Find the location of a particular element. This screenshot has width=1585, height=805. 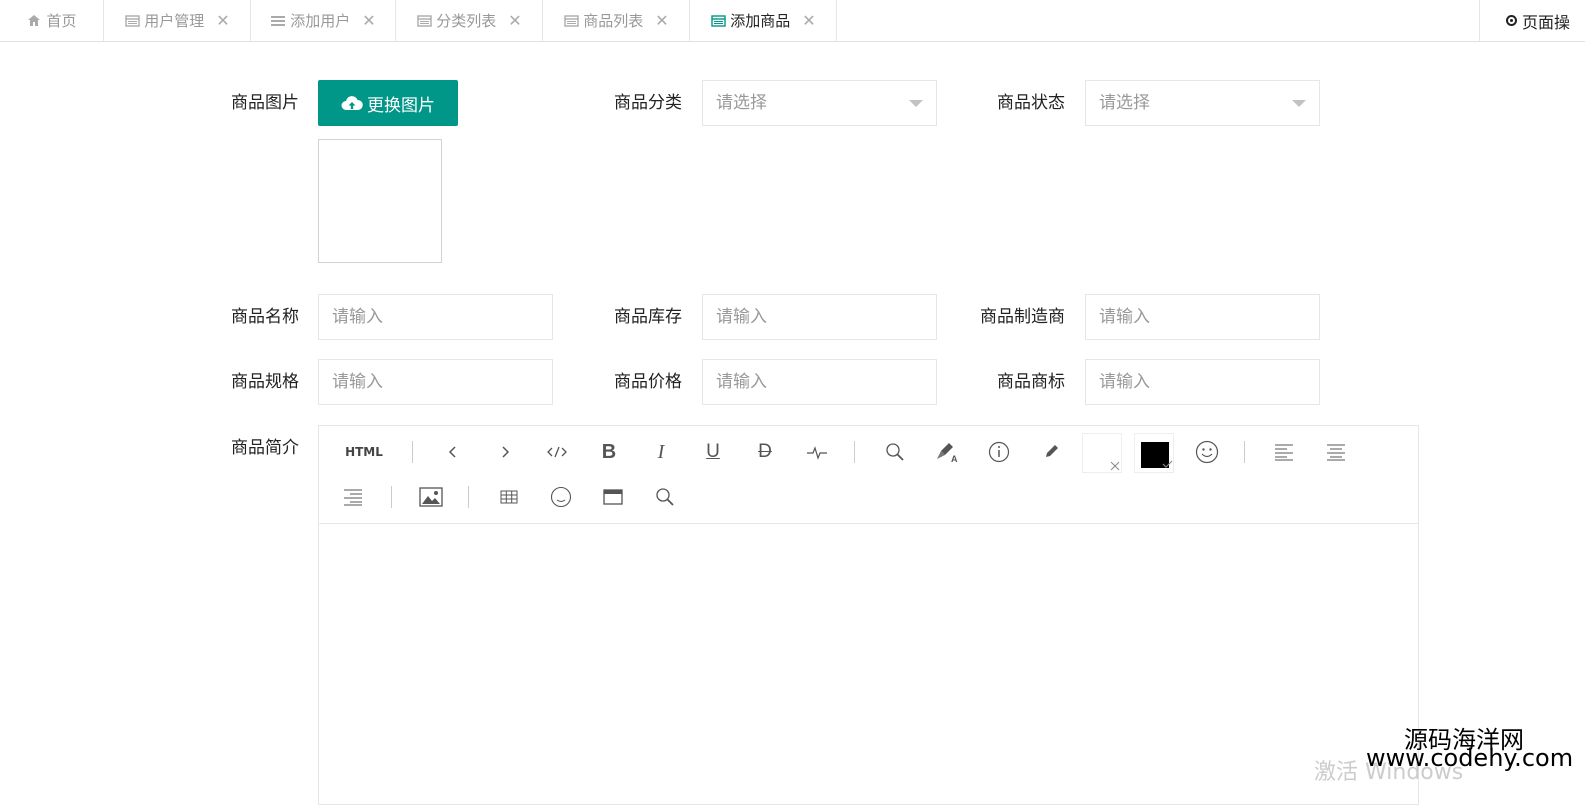

brand-input is located at coordinates (1202, 382).